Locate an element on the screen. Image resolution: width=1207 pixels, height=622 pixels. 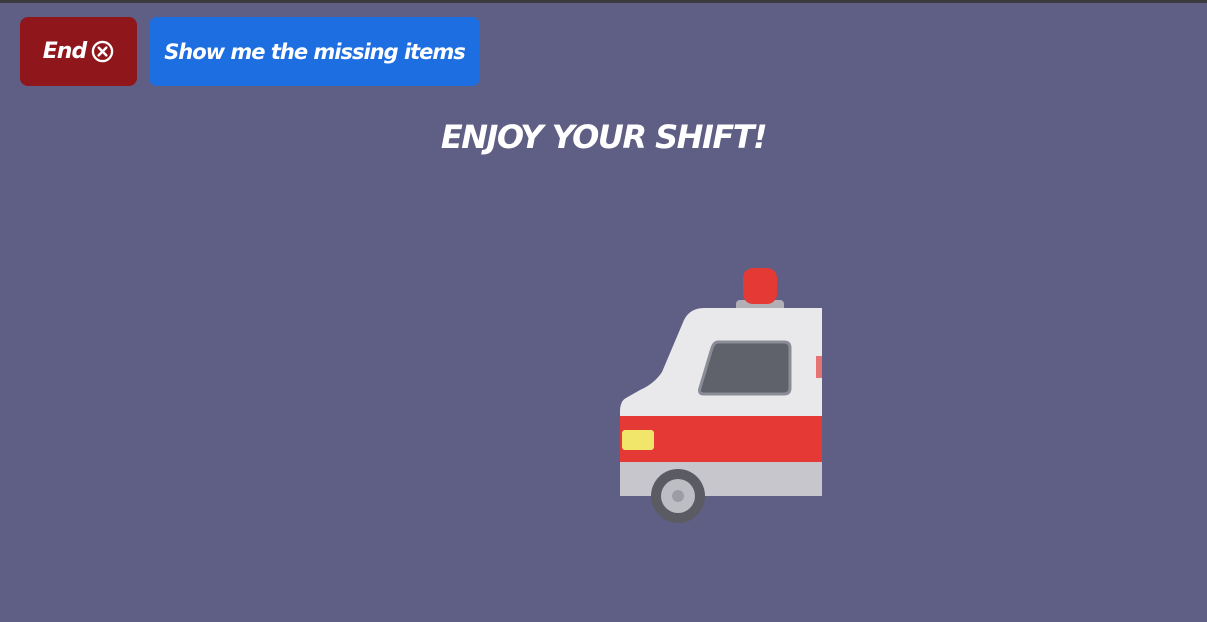
top-border is located at coordinates (603, 1).